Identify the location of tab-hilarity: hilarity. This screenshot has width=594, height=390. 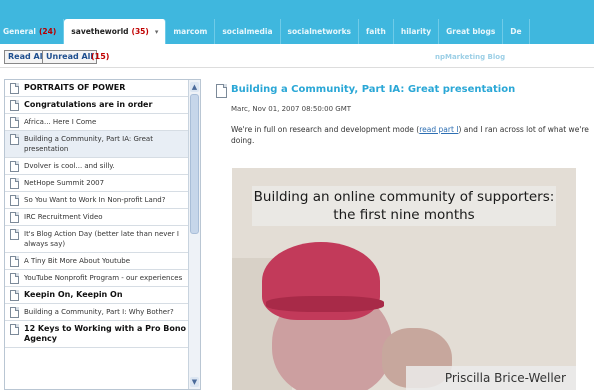
(417, 31).